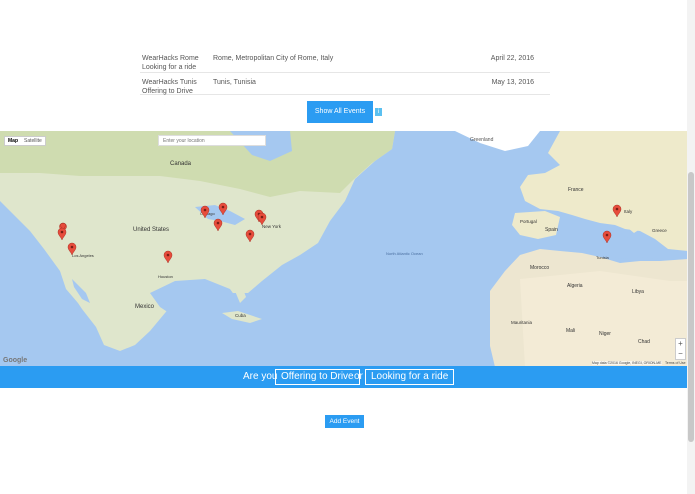 The height and width of the screenshot is (494, 695). Describe the element at coordinates (83, 255) in the screenshot. I see `map-label: Los Angeles` at that location.